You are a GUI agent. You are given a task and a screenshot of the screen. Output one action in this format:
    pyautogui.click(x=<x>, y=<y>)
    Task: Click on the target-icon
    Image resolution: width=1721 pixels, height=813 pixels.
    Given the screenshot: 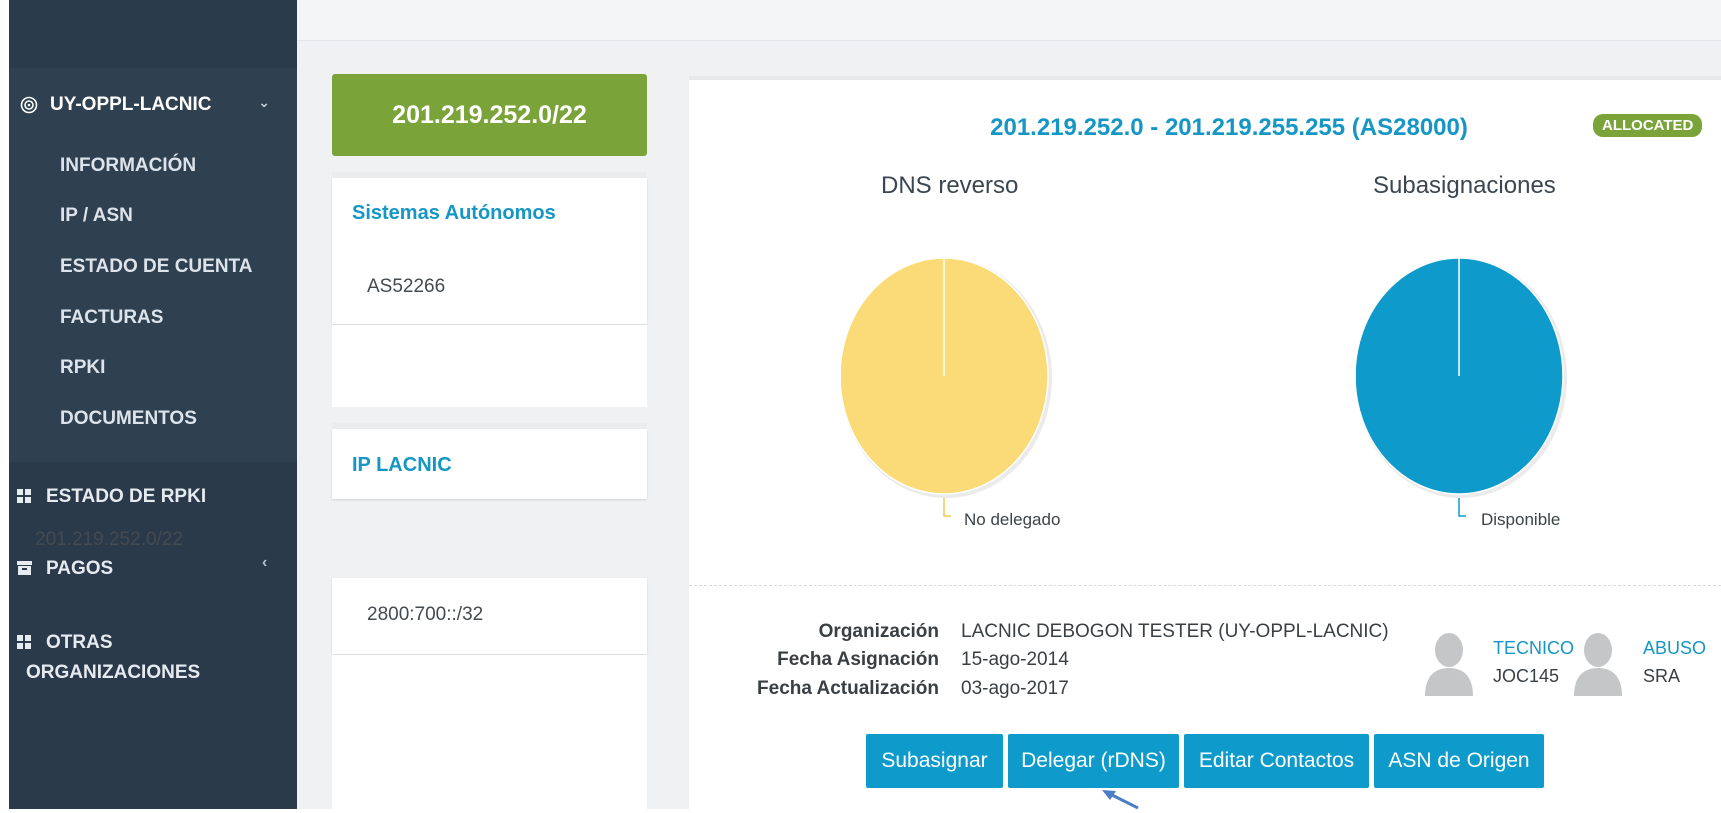 What is the action you would take?
    pyautogui.click(x=29, y=105)
    